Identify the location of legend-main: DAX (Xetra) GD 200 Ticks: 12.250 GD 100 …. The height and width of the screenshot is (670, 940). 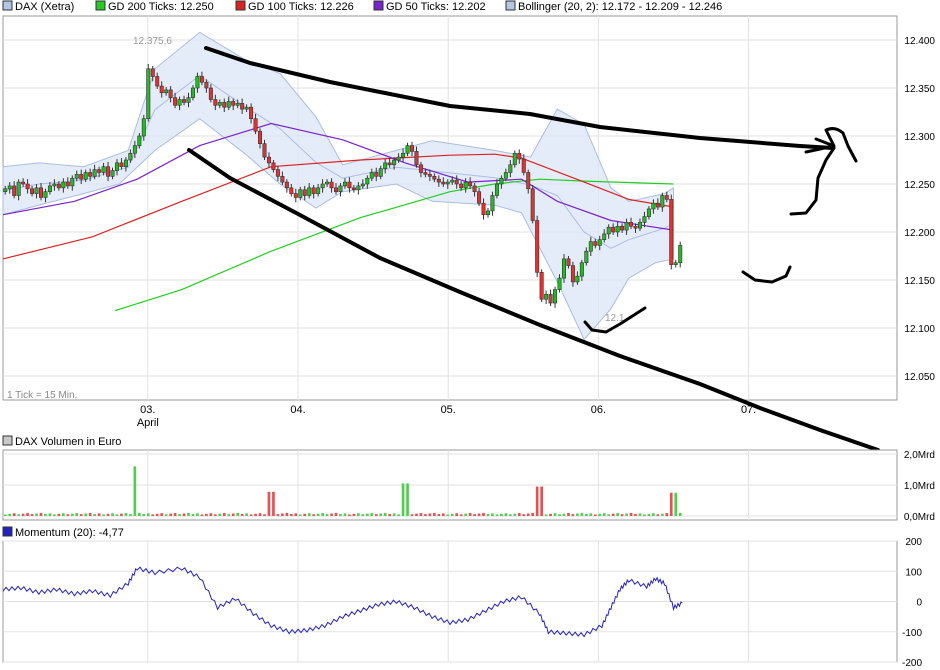
(362, 6).